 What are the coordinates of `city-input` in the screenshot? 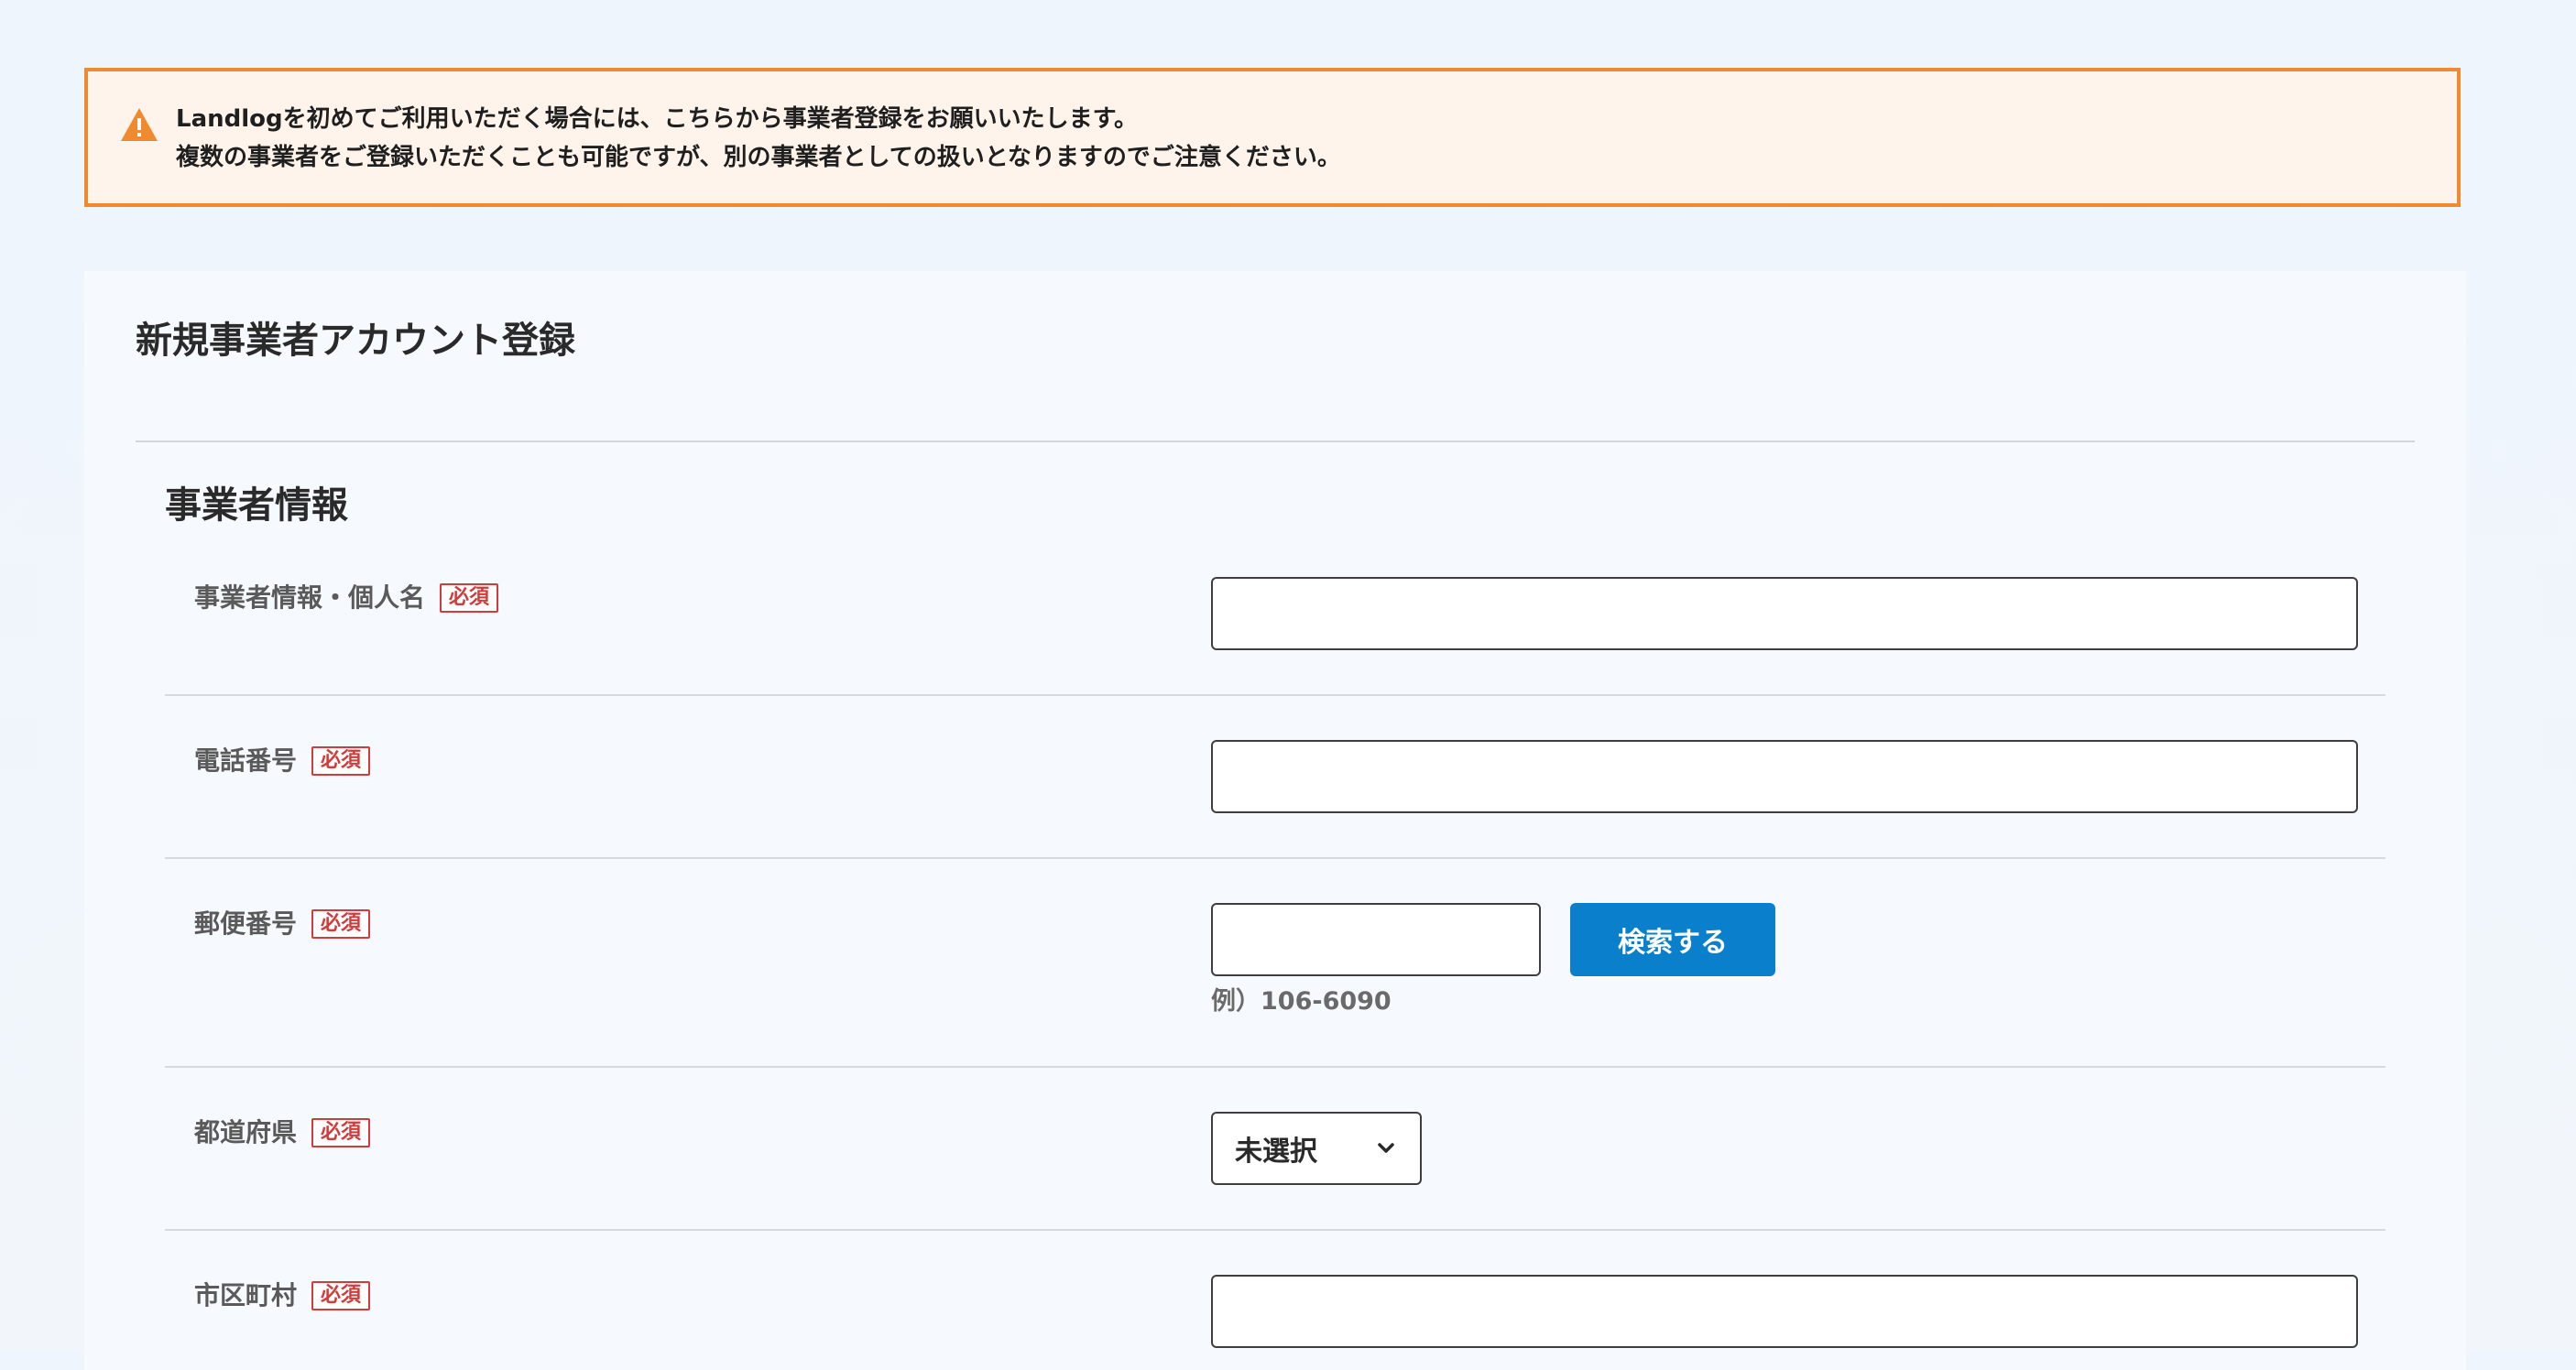 It's located at (1785, 1311).